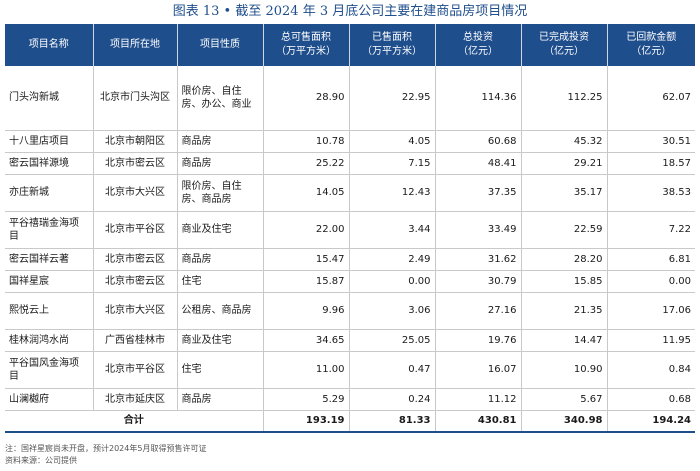 The image size is (700, 471). I want to click on header-text: 项目性质, so click(220, 44).